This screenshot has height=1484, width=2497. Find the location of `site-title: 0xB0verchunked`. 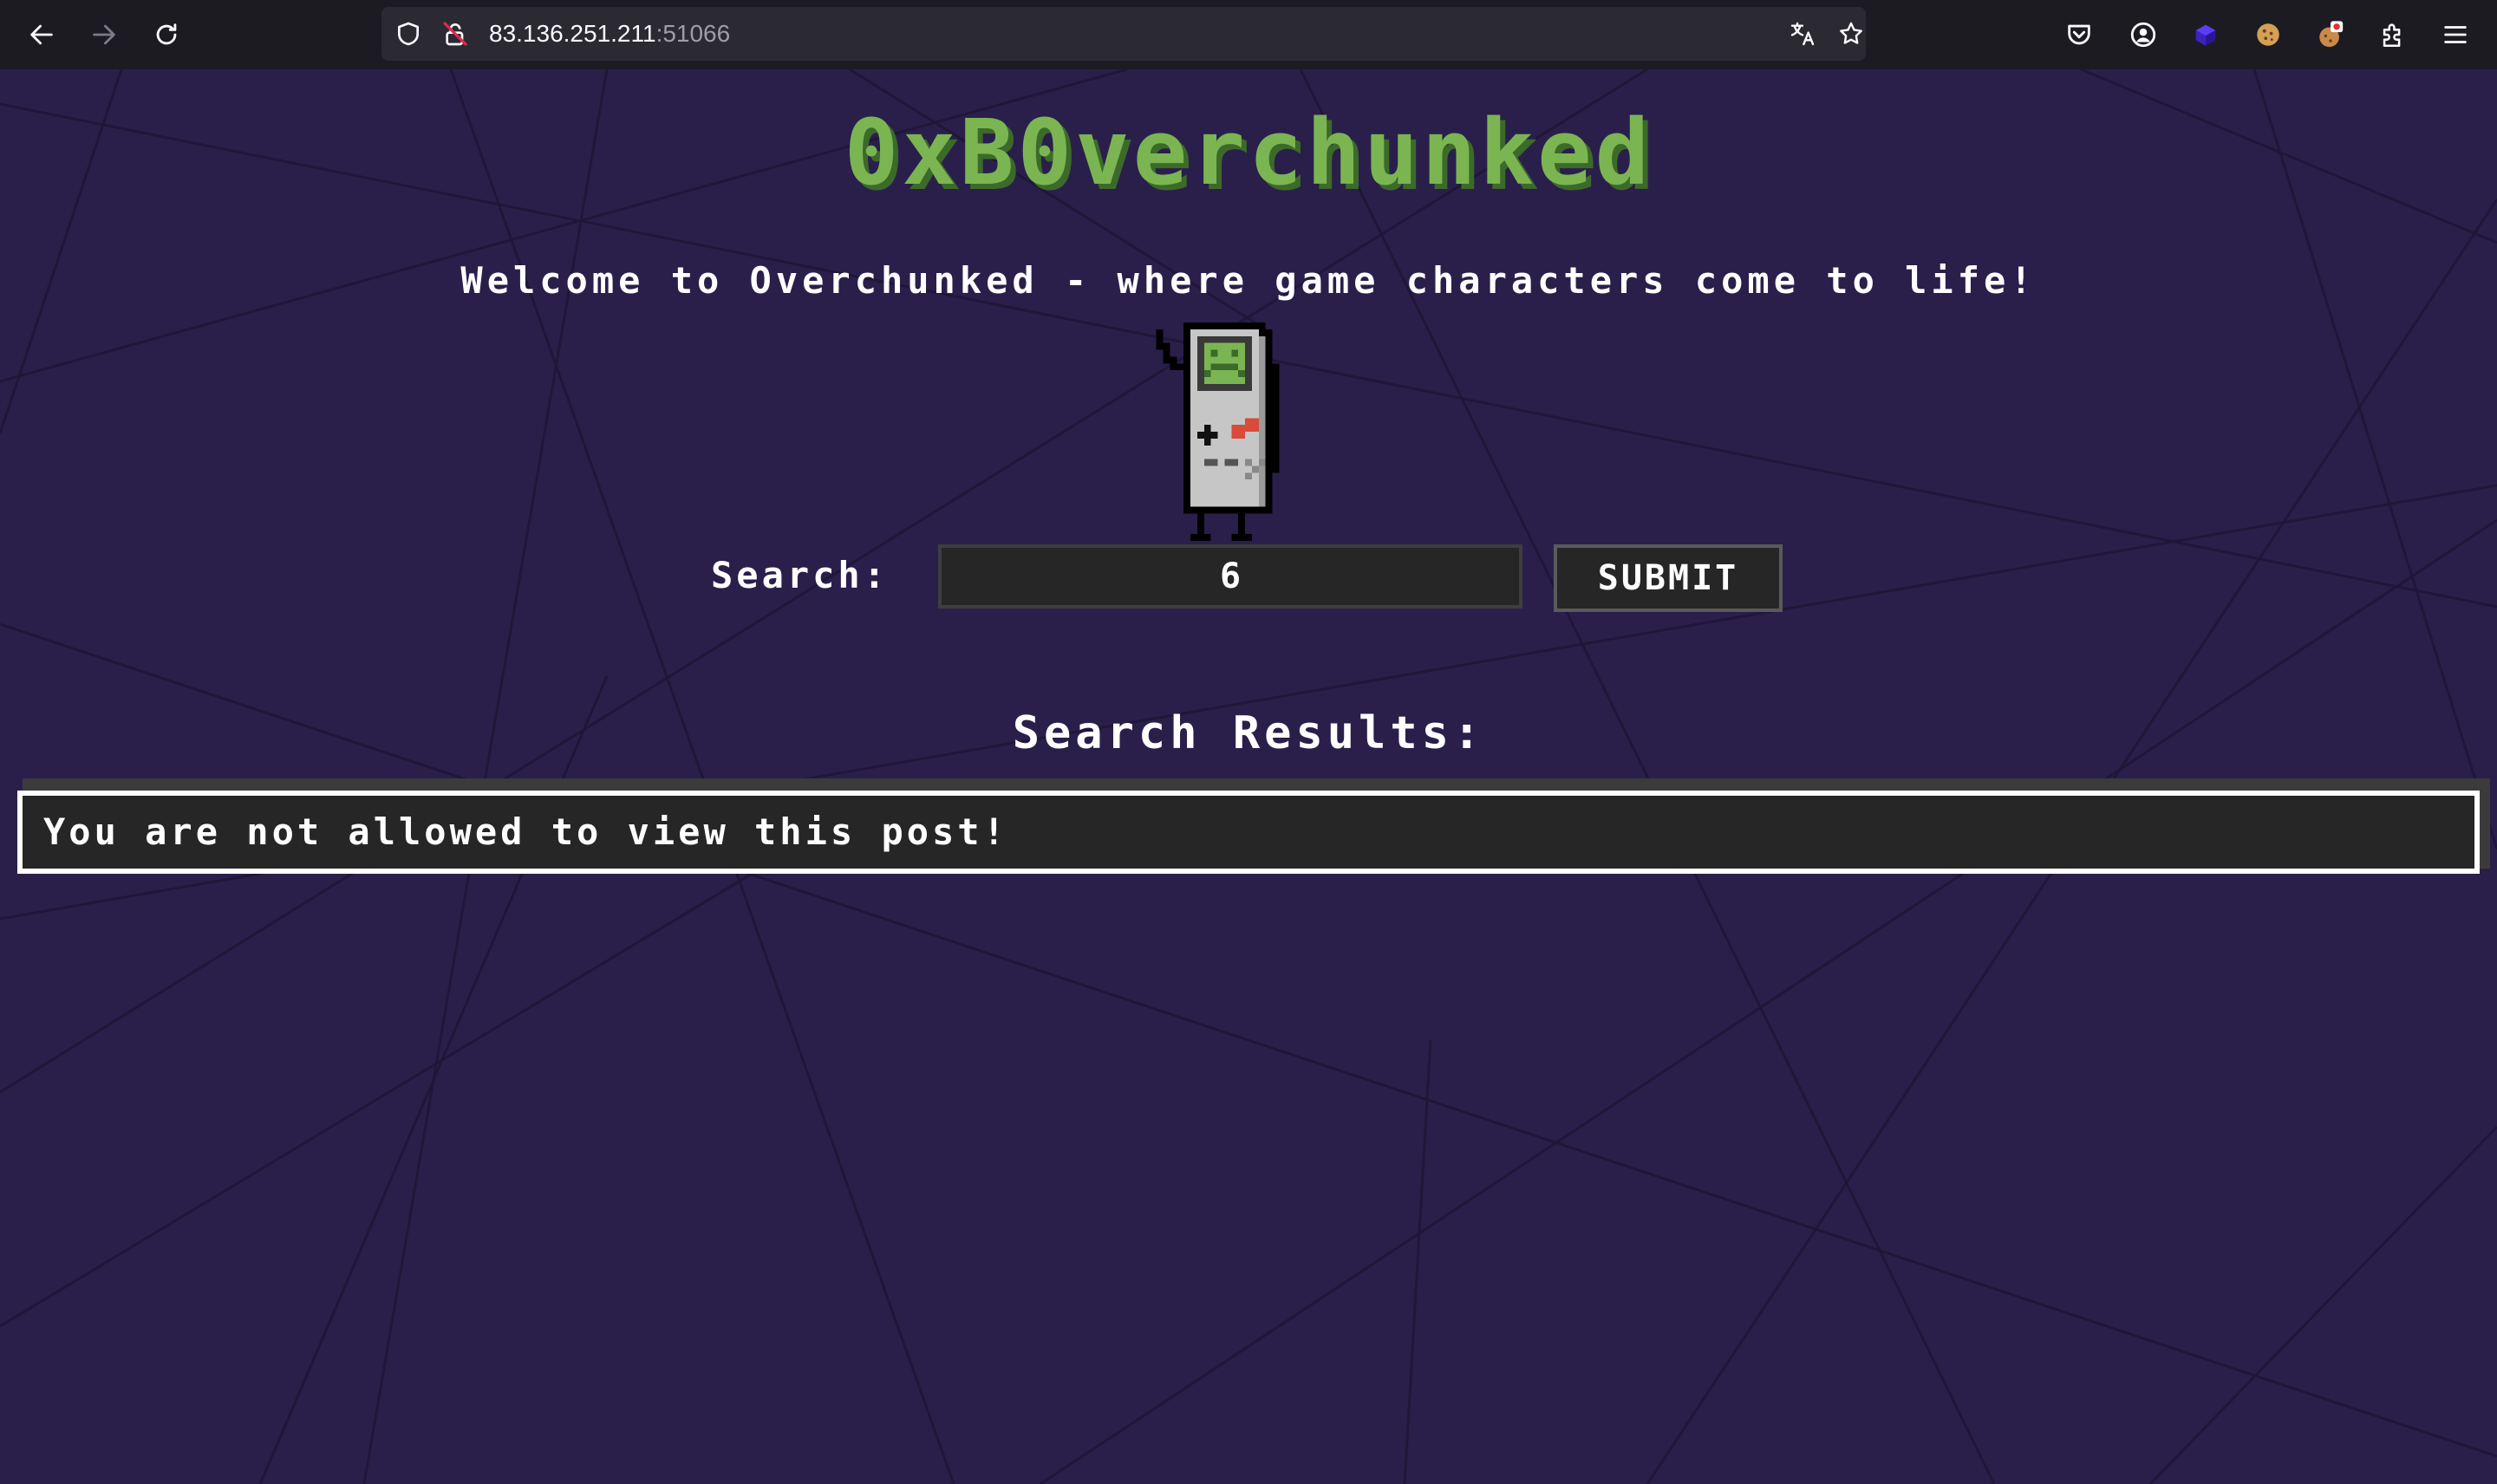

site-title: 0xB0verchunked is located at coordinates (1248, 152).